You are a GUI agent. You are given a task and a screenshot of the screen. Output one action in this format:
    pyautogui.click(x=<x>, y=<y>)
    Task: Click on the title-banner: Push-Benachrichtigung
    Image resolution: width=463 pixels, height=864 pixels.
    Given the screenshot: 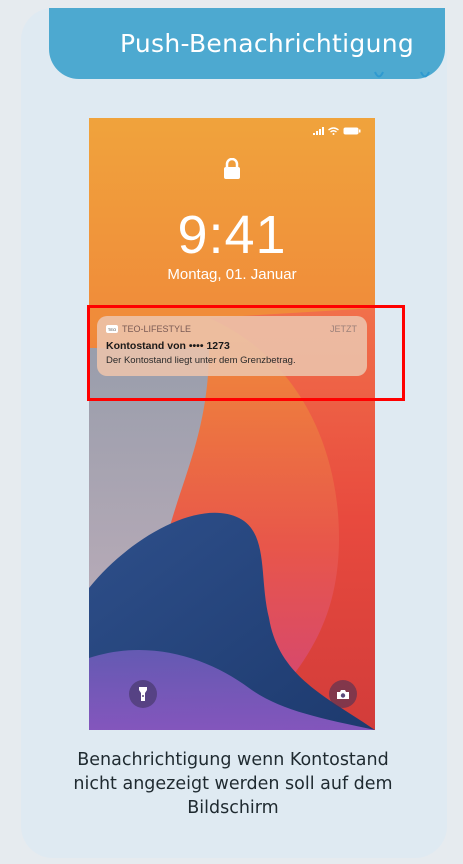 What is the action you would take?
    pyautogui.click(x=247, y=43)
    